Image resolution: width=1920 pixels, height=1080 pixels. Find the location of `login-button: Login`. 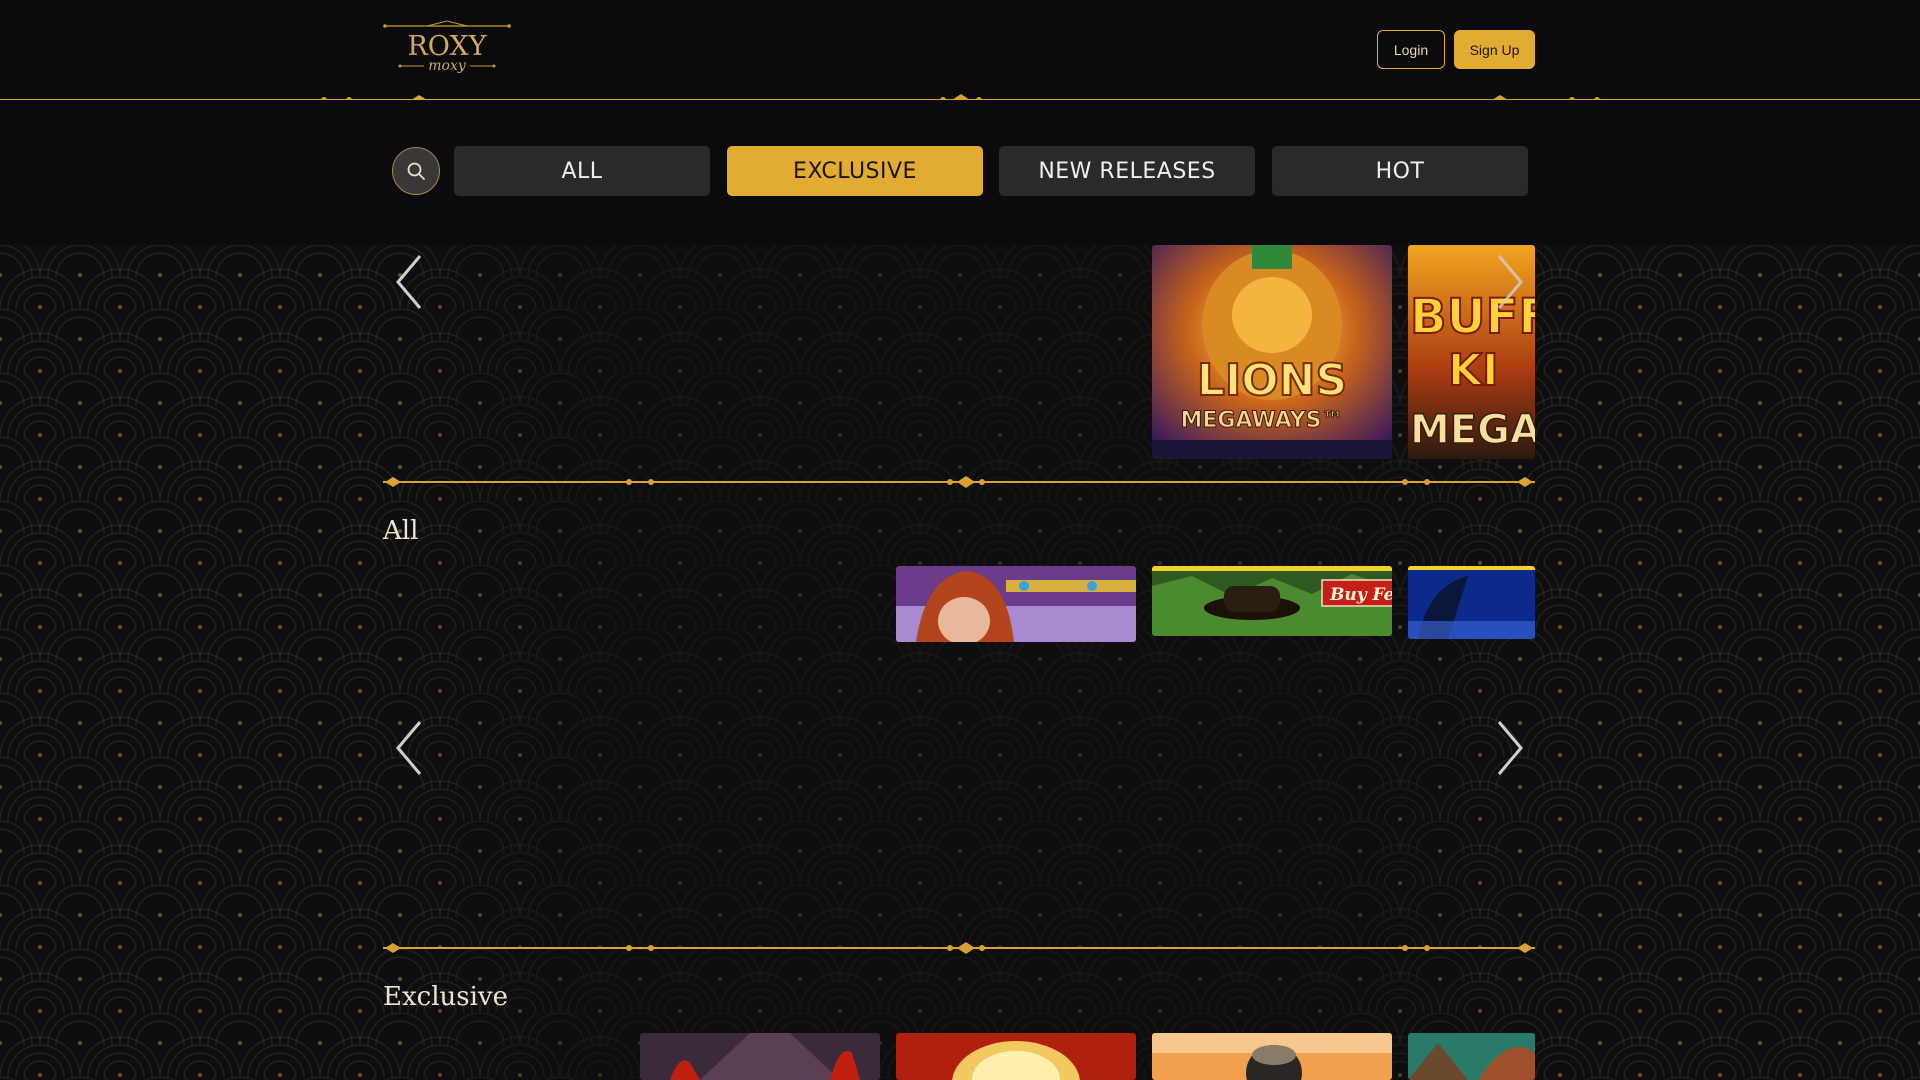

login-button: Login is located at coordinates (1411, 49).